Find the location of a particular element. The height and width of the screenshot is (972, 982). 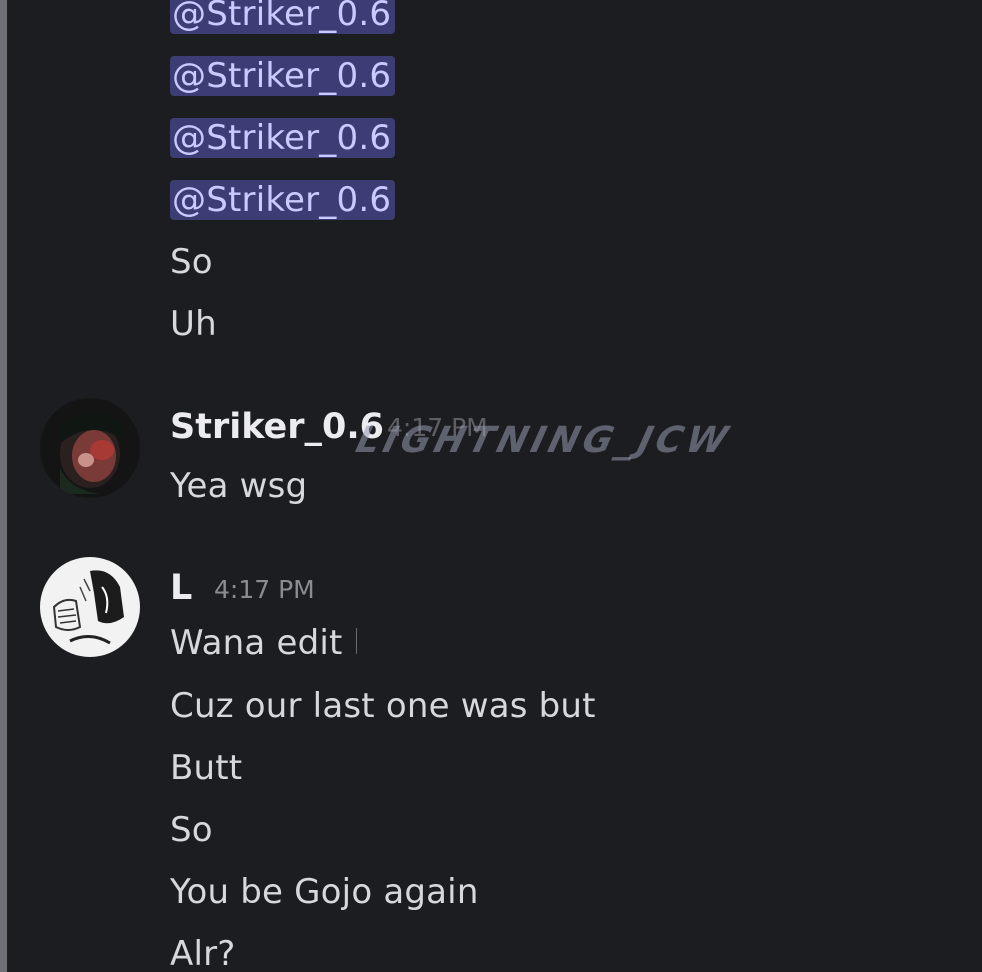

message-line: Yea wsg is located at coordinates (239, 486).